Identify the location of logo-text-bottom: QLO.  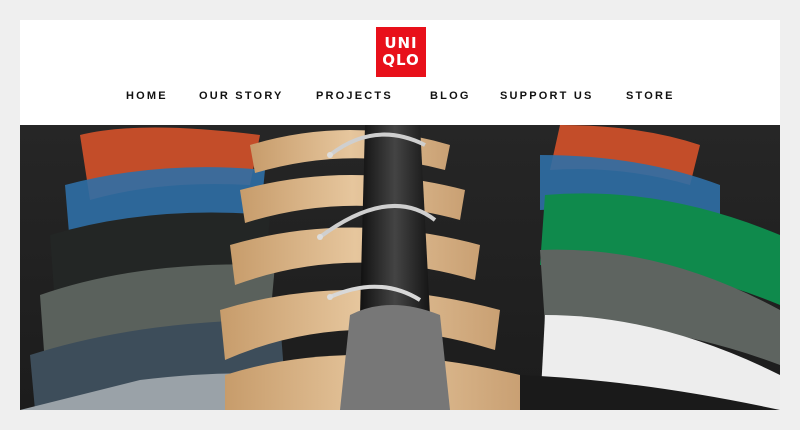
(401, 60).